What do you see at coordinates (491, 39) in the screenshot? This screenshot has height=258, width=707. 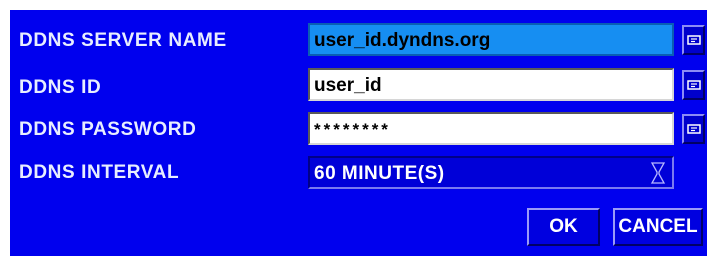 I see `ddns-server-name-field: user_id.dyndns.org` at bounding box center [491, 39].